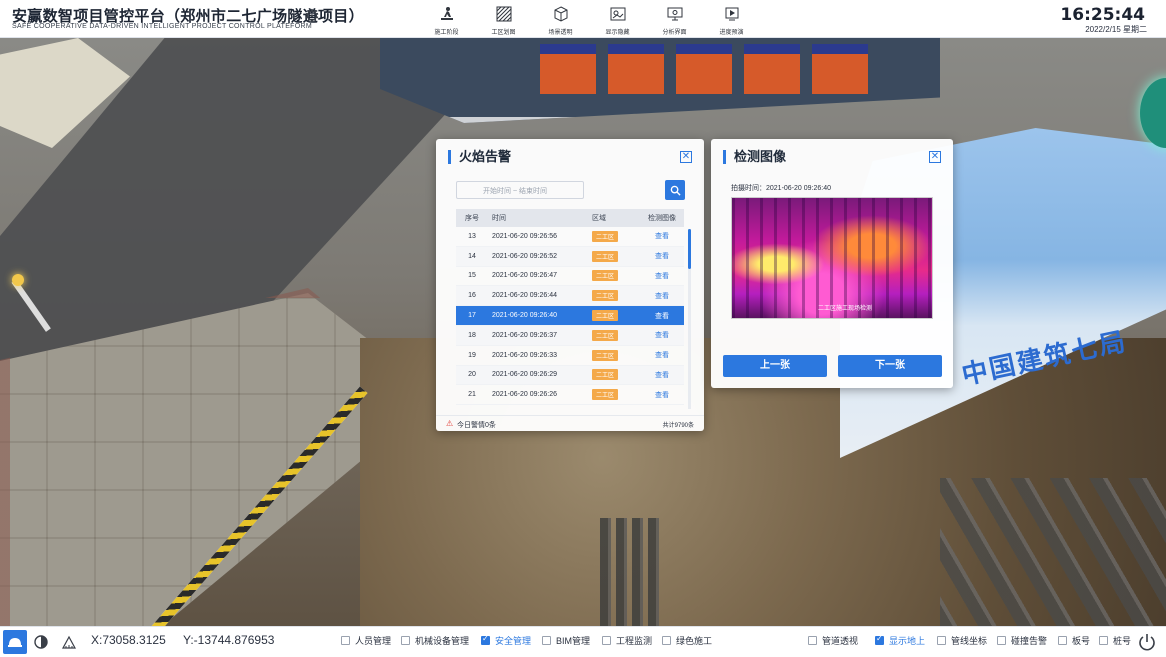 This screenshot has width=1166, height=657. What do you see at coordinates (1074, 640) in the screenshot?
I see `layer-checkbox-4: 板号` at bounding box center [1074, 640].